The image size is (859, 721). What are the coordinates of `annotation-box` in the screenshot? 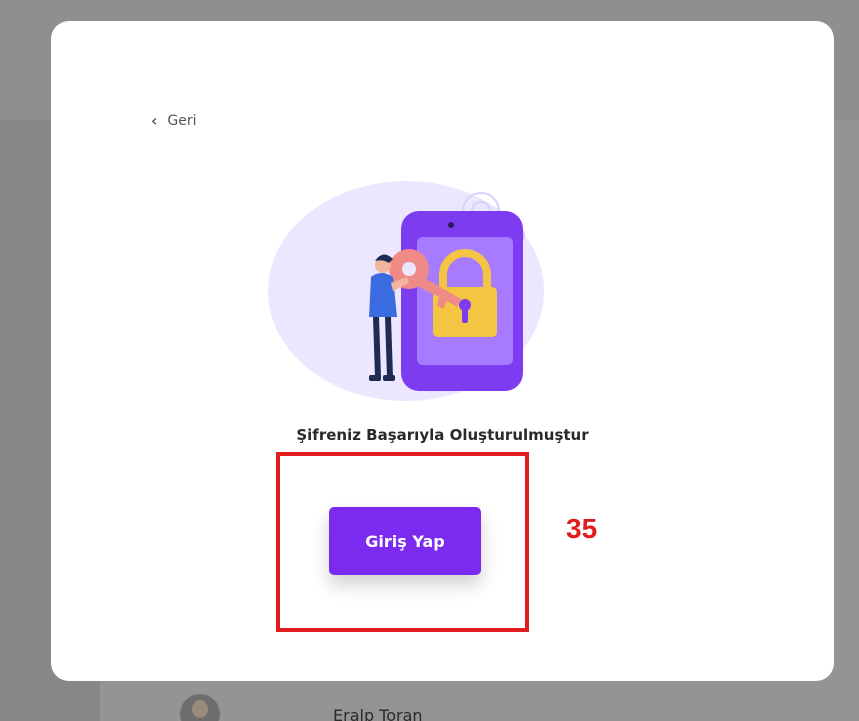 It's located at (402, 542).